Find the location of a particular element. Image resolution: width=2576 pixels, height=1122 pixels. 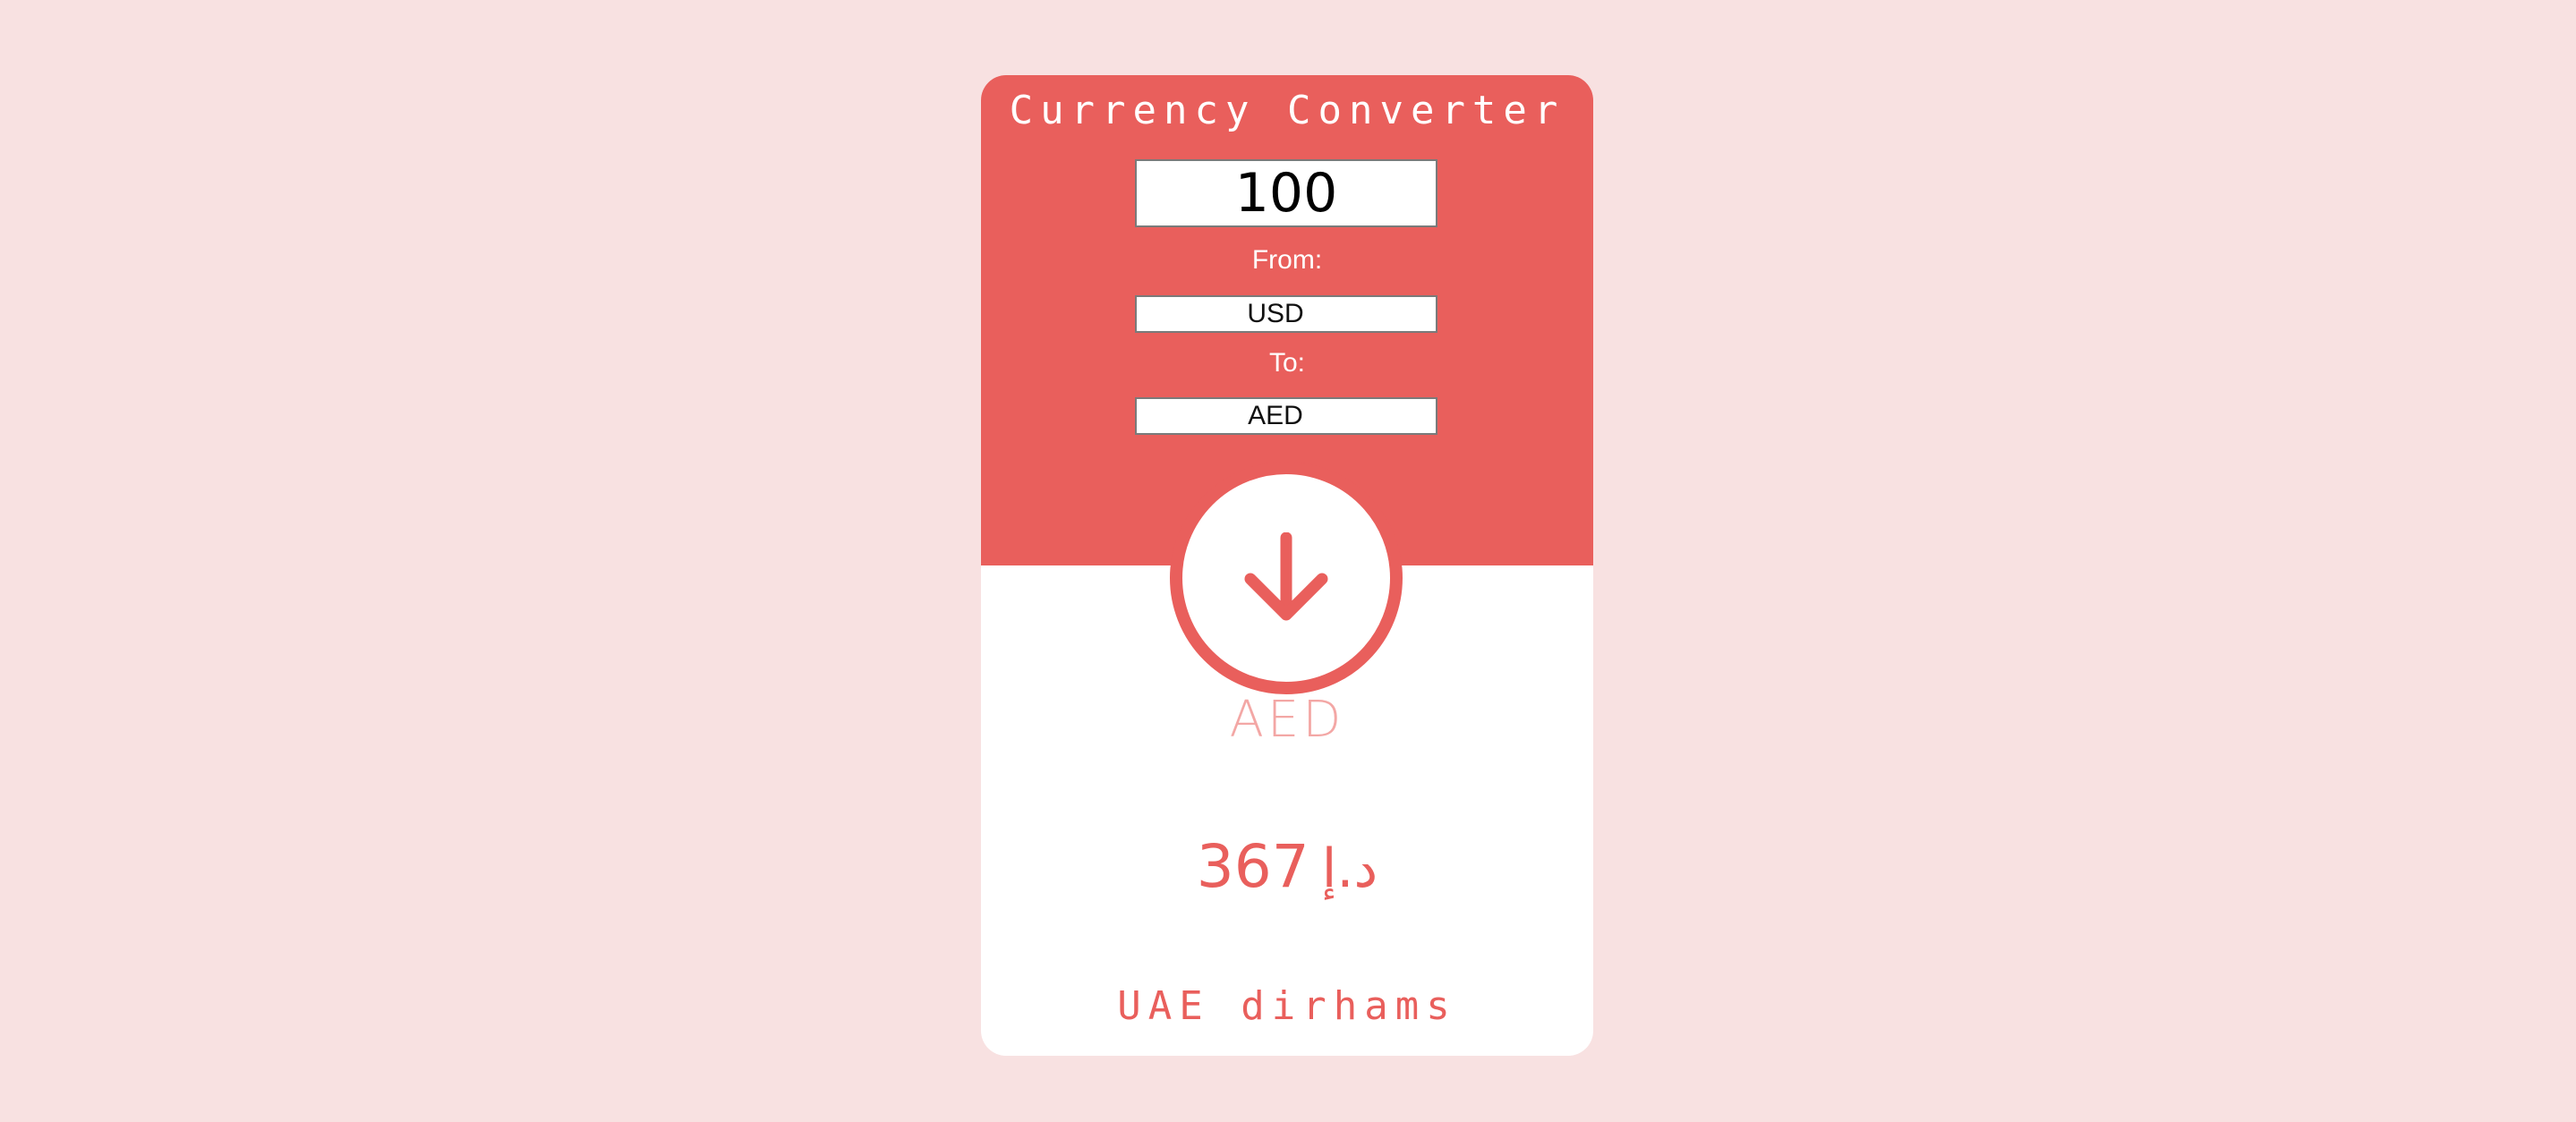

from-label: From: is located at coordinates (1287, 260).